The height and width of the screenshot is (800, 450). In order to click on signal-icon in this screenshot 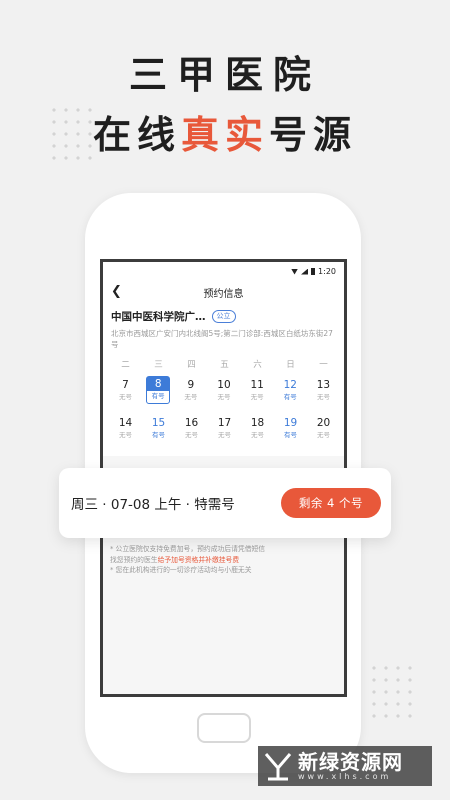, I will do `click(305, 271)`.